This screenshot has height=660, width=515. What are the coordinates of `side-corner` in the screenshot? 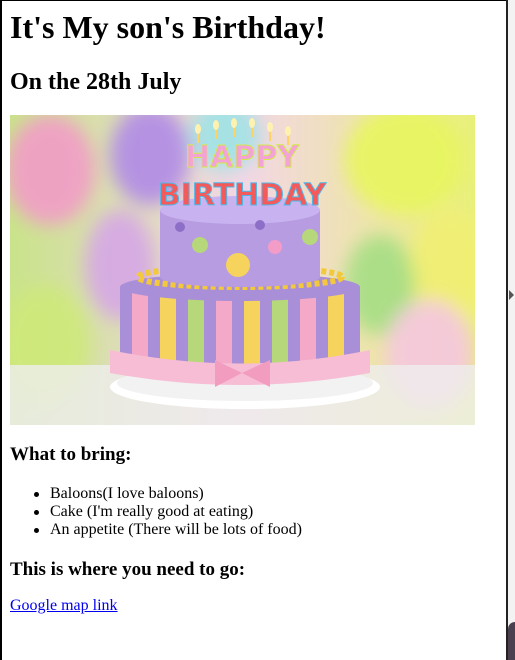 It's located at (511, 641).